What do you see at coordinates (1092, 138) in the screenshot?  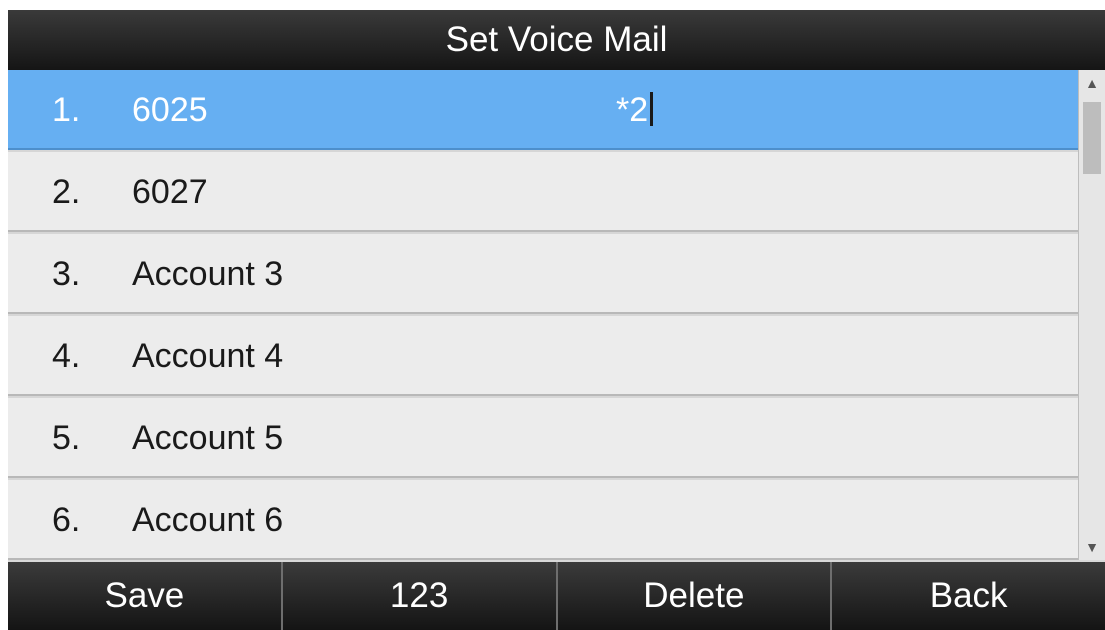 I see `scroll-thumb` at bounding box center [1092, 138].